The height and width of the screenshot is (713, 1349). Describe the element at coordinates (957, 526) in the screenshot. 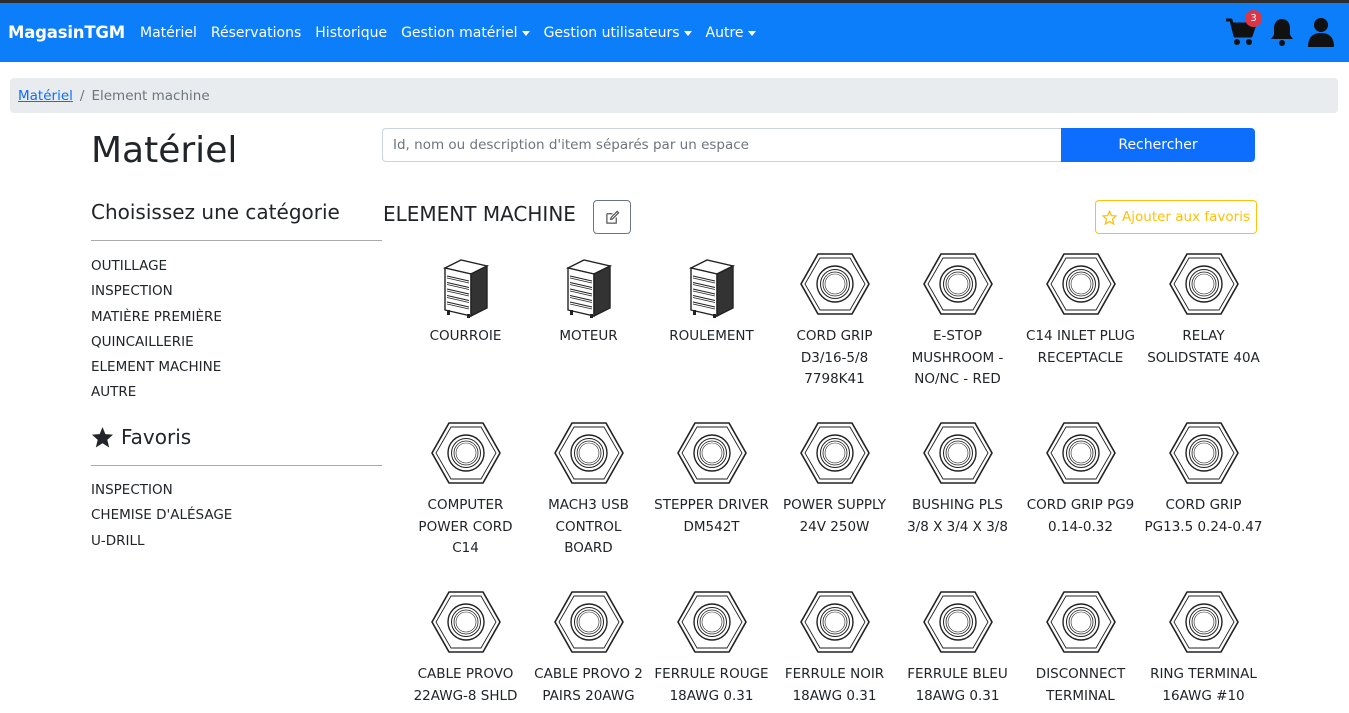

I see `item-label-line: 3/8 X 3/4 X 3/8` at that location.